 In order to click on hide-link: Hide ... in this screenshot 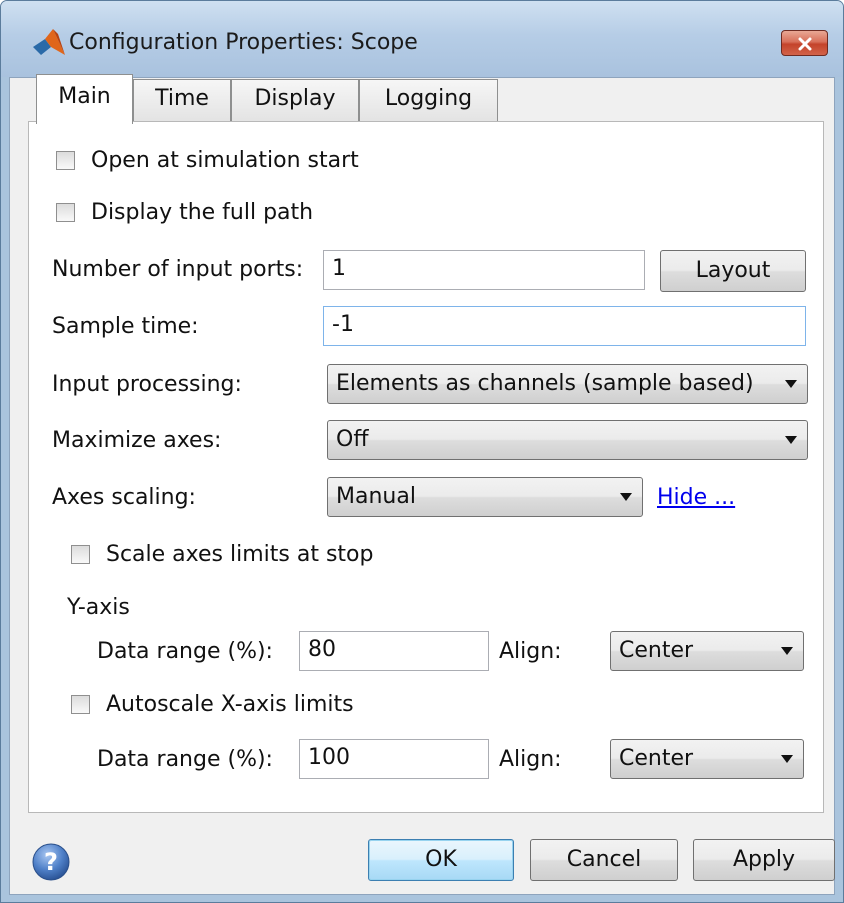, I will do `click(696, 498)`.